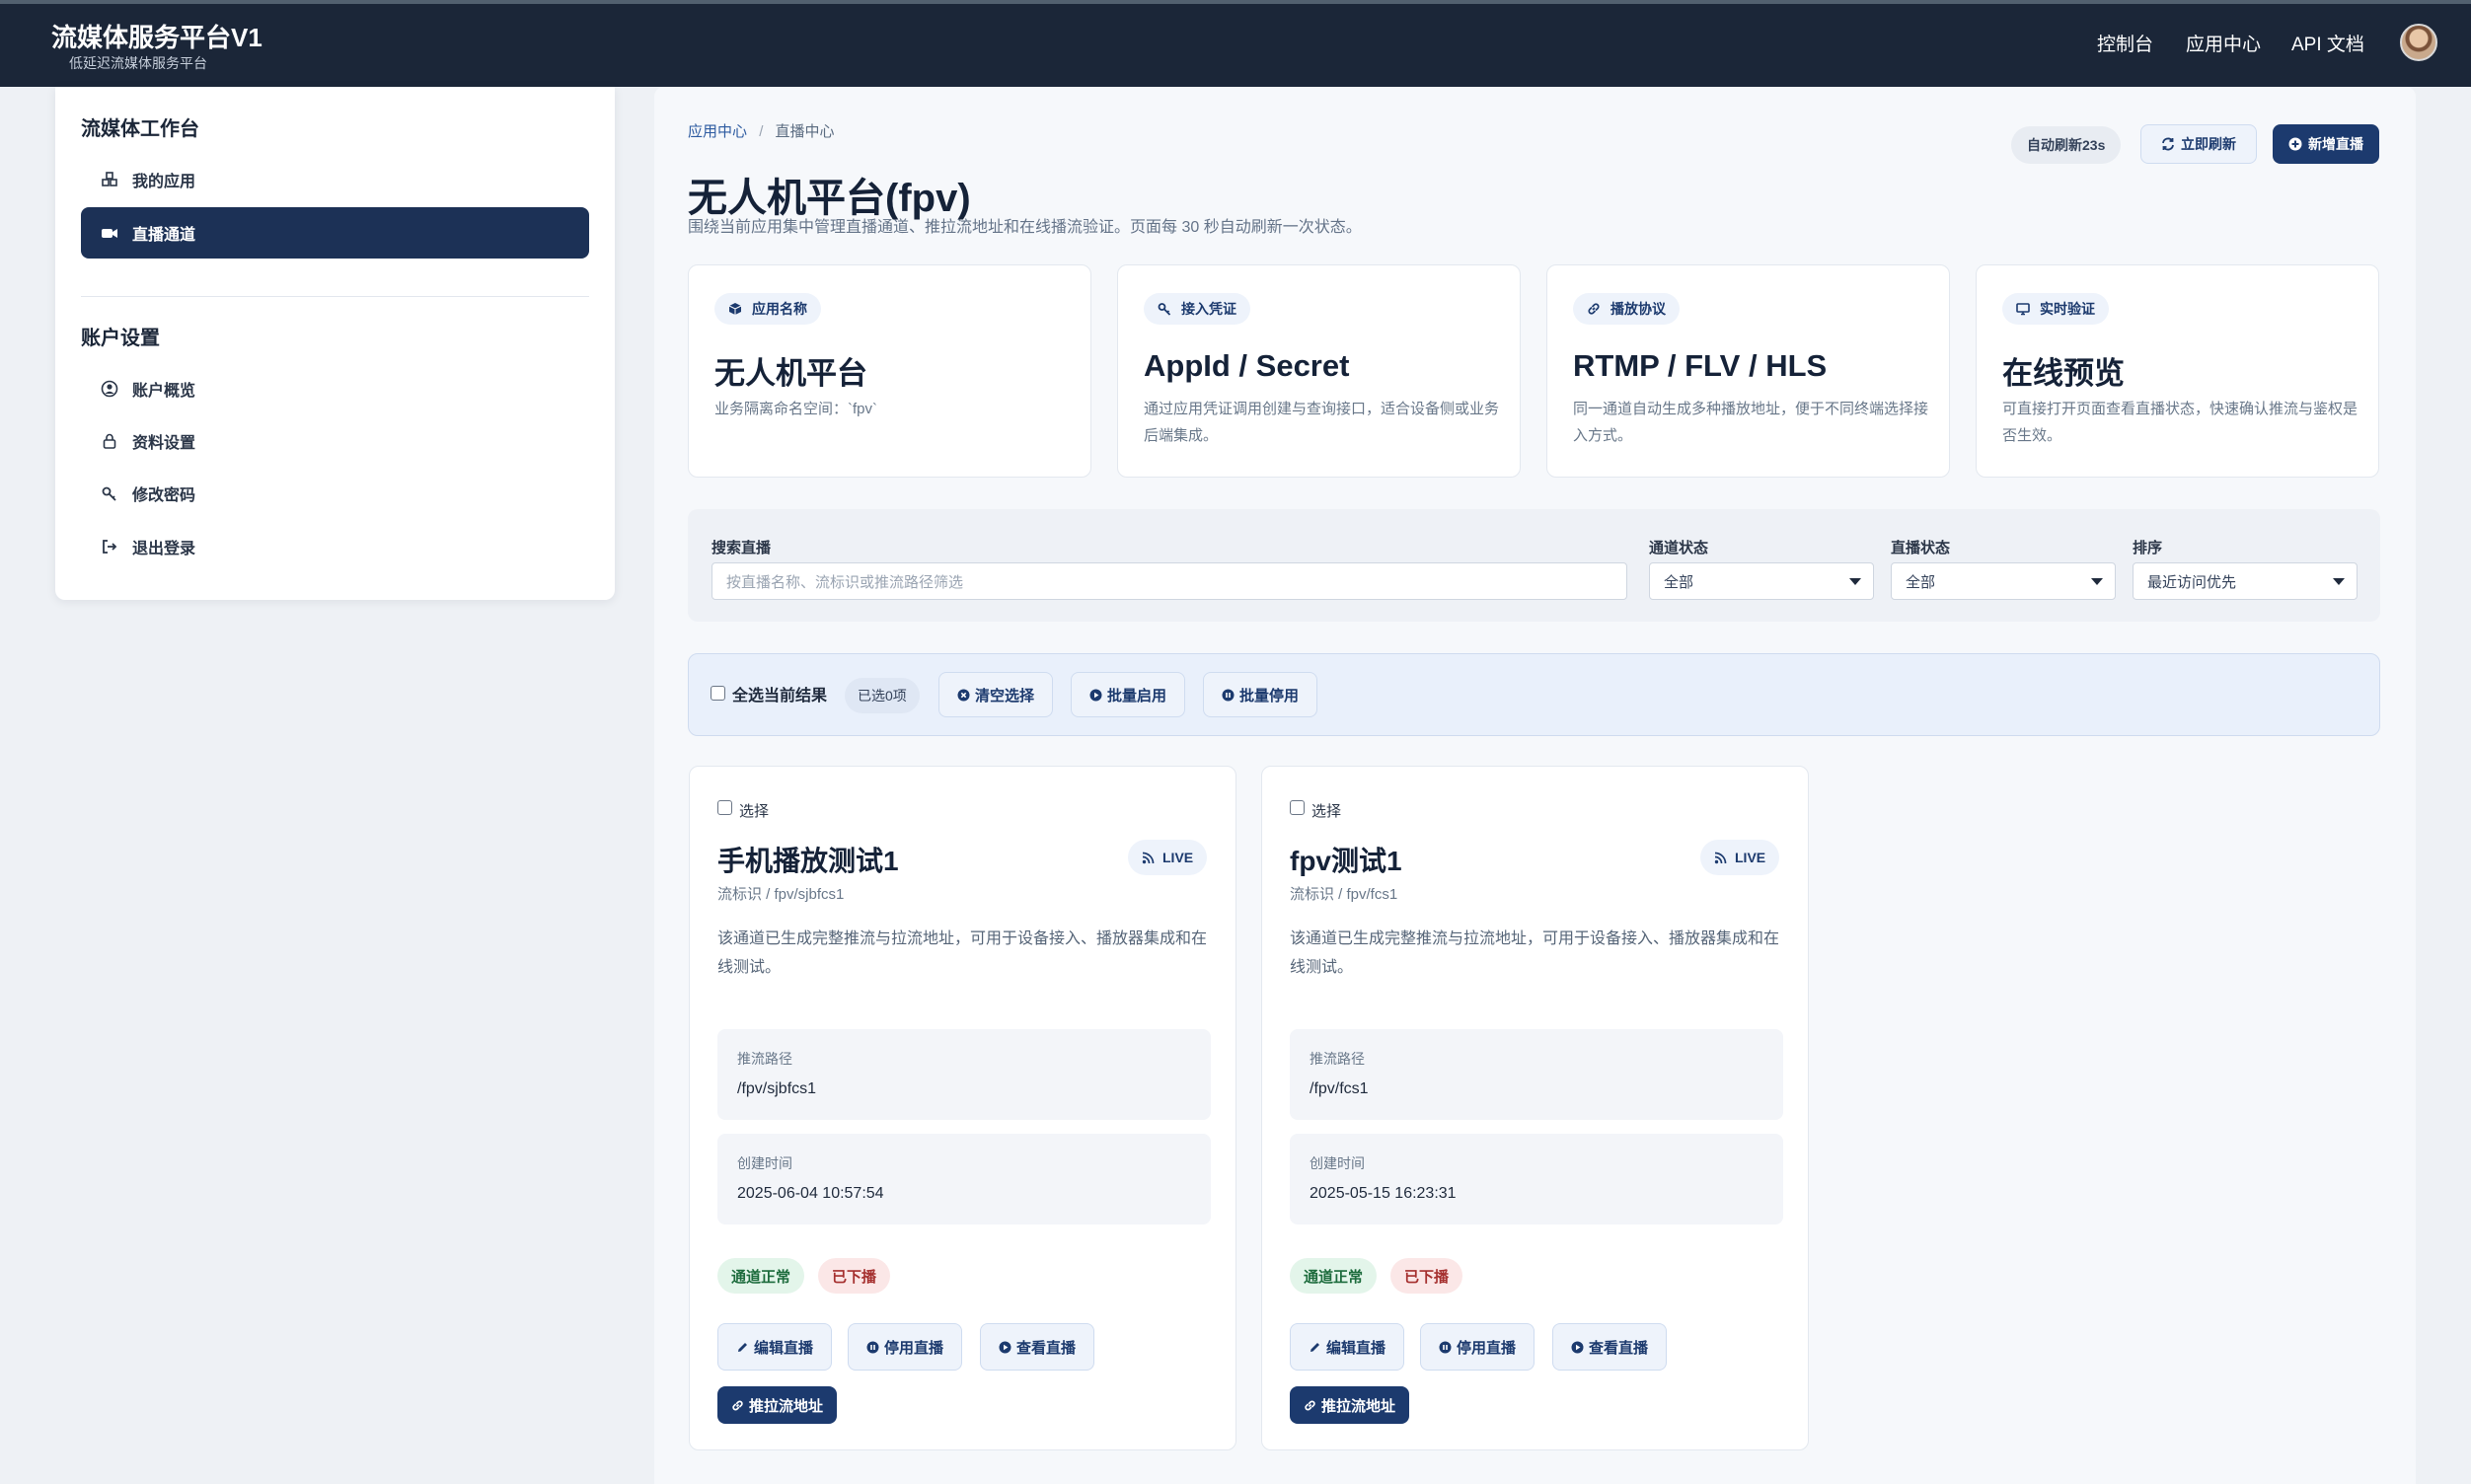 The height and width of the screenshot is (1484, 2471). Describe the element at coordinates (1261, 694) in the screenshot. I see `bulk-disable-button: 批量停用` at that location.